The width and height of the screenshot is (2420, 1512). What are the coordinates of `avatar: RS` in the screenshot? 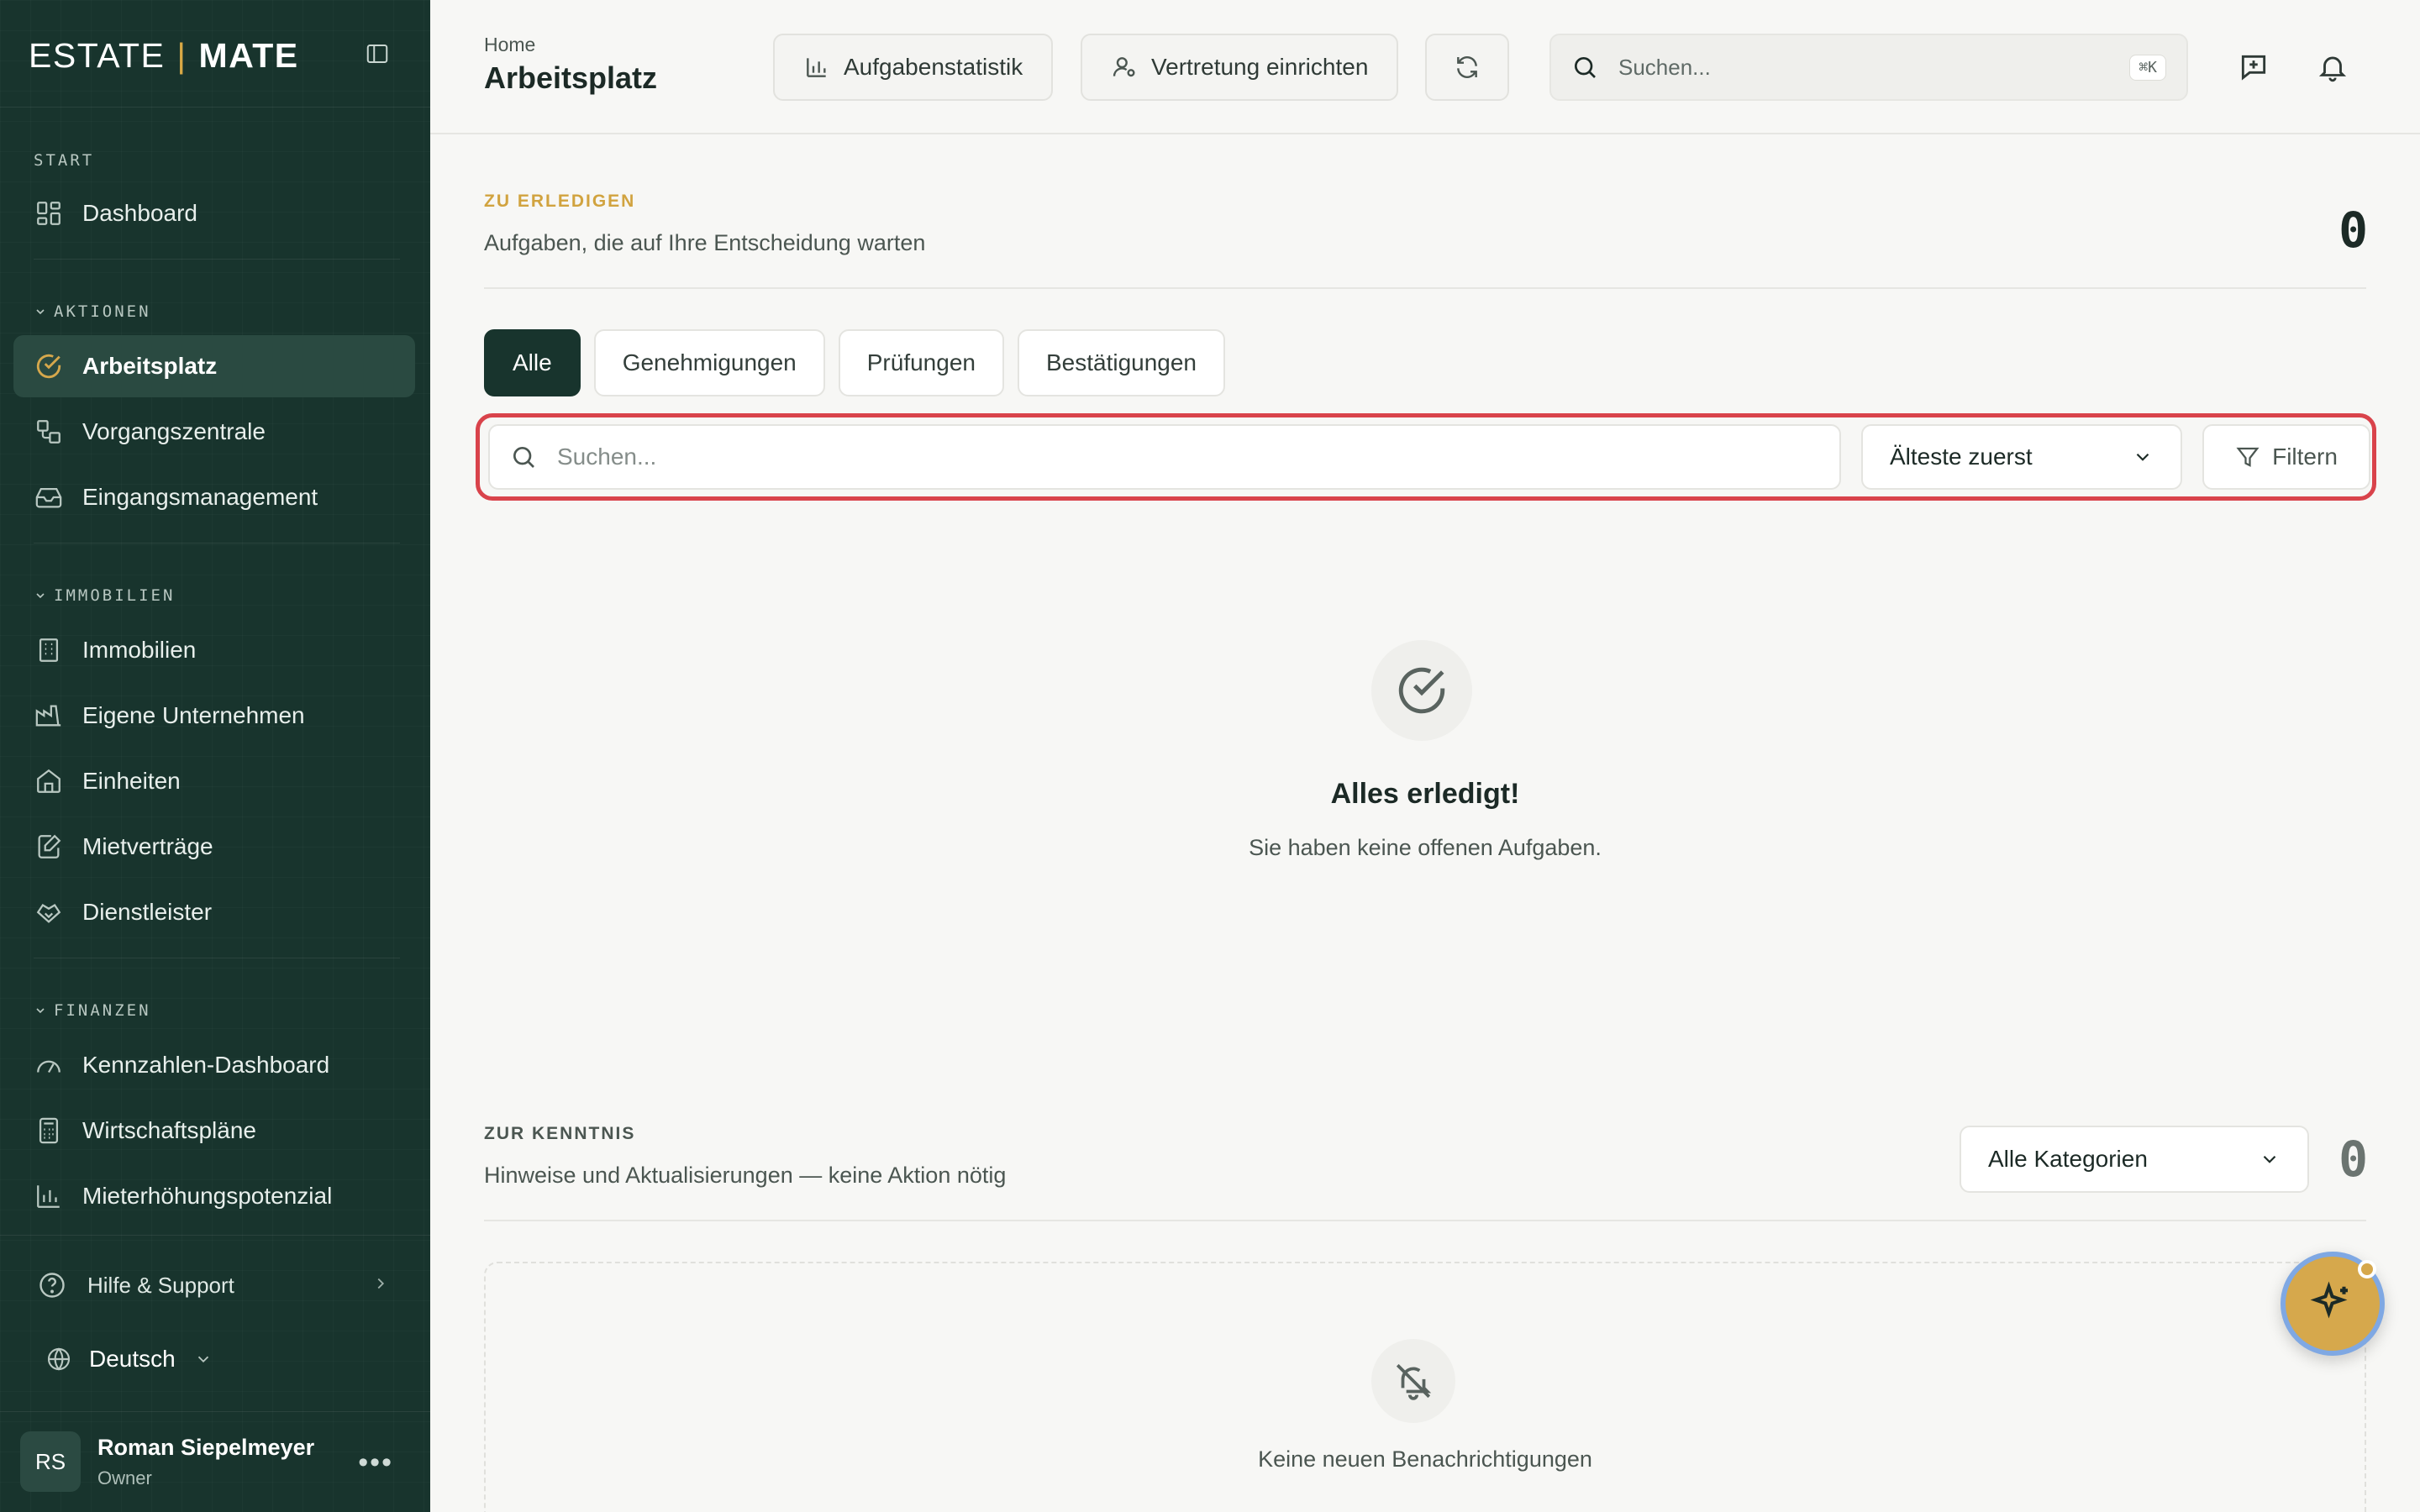 It's located at (51, 1461).